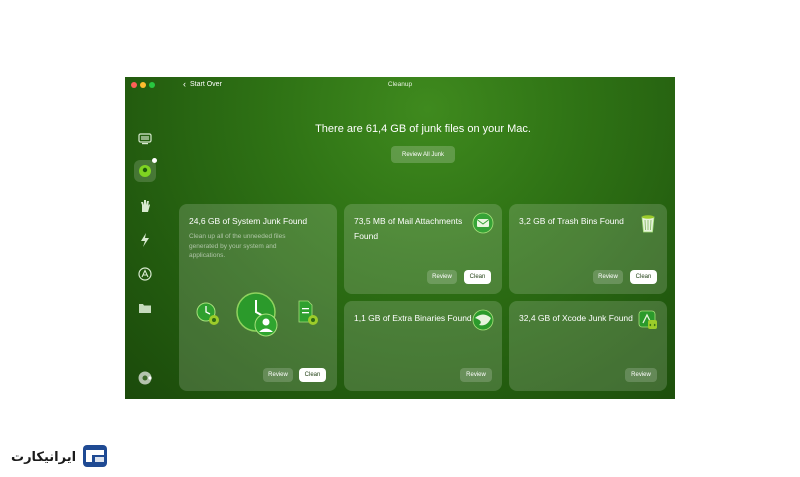 The image size is (800, 477). Describe the element at coordinates (423, 346) in the screenshot. I see `extra-binaries-card: 1,1 GB of Extra Binaries Found Review` at that location.